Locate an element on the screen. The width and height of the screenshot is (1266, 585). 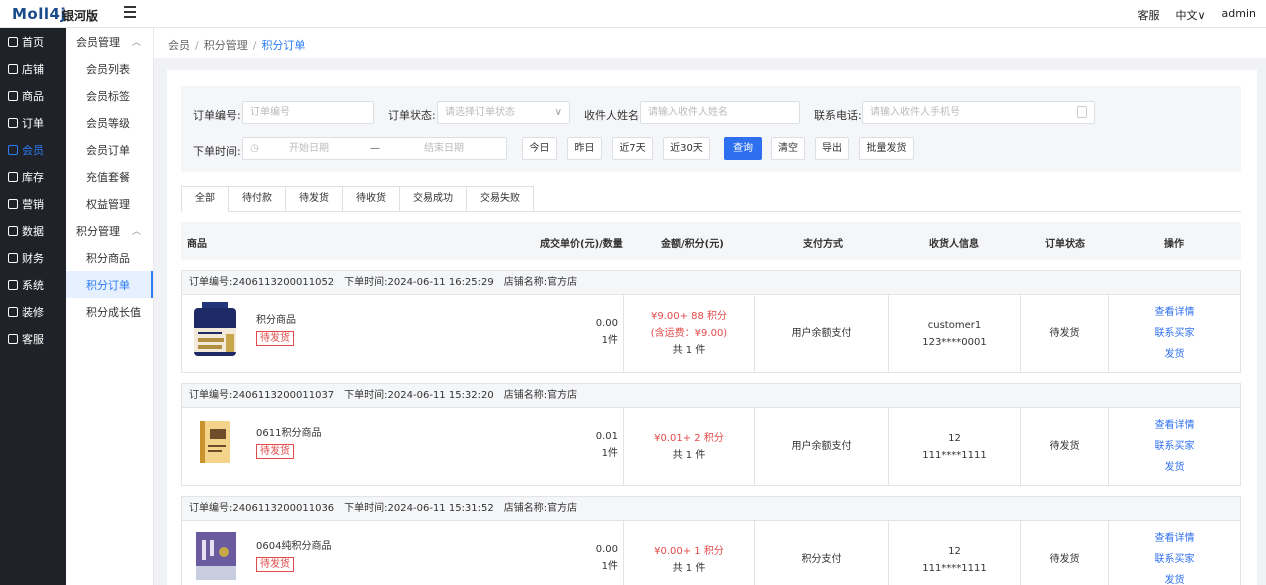
sidebar-item-decor: 装修 is located at coordinates (33, 311).